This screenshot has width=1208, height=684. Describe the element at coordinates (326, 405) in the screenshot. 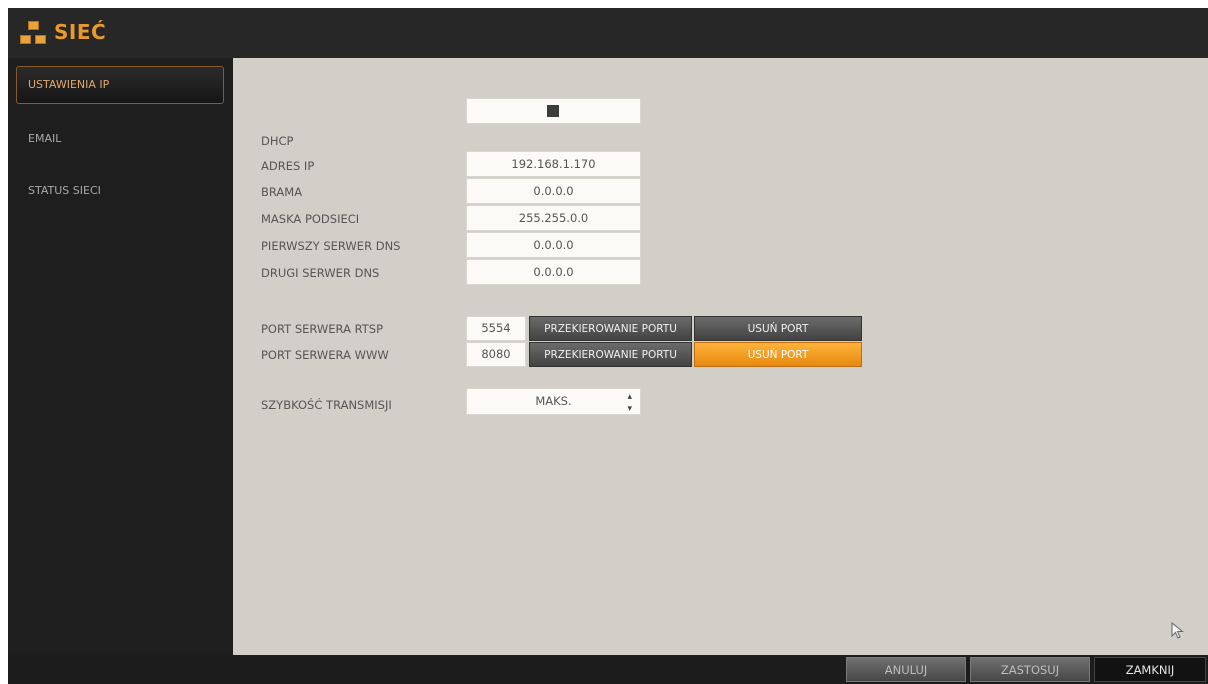

I see `bitrate-label: SZYBKOŚĆ TRANSMISJI` at that location.